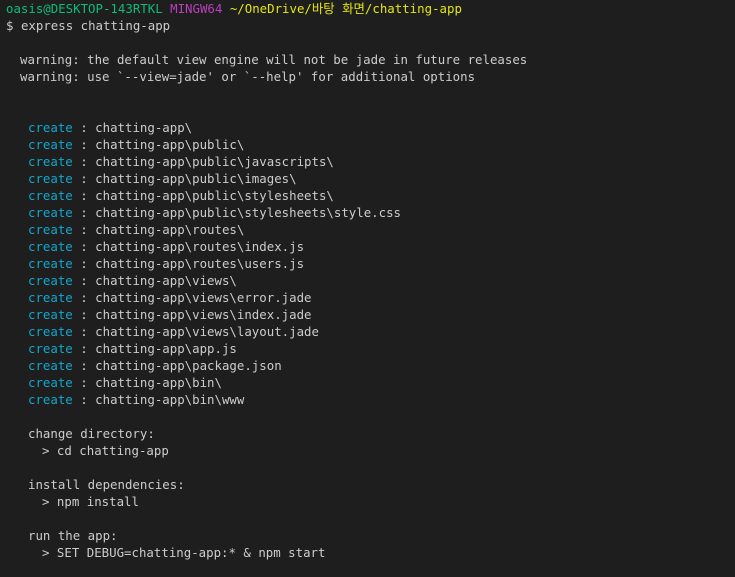  Describe the element at coordinates (370, 178) in the screenshot. I see `create-line: create : chatting-app\public\images\` at that location.